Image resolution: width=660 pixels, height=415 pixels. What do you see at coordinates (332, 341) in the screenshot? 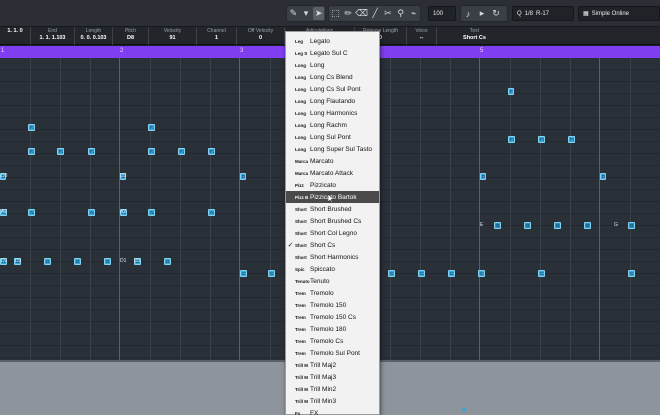
I see `menu-item-tremolo-cs: Trem Tremolo Cs` at bounding box center [332, 341].